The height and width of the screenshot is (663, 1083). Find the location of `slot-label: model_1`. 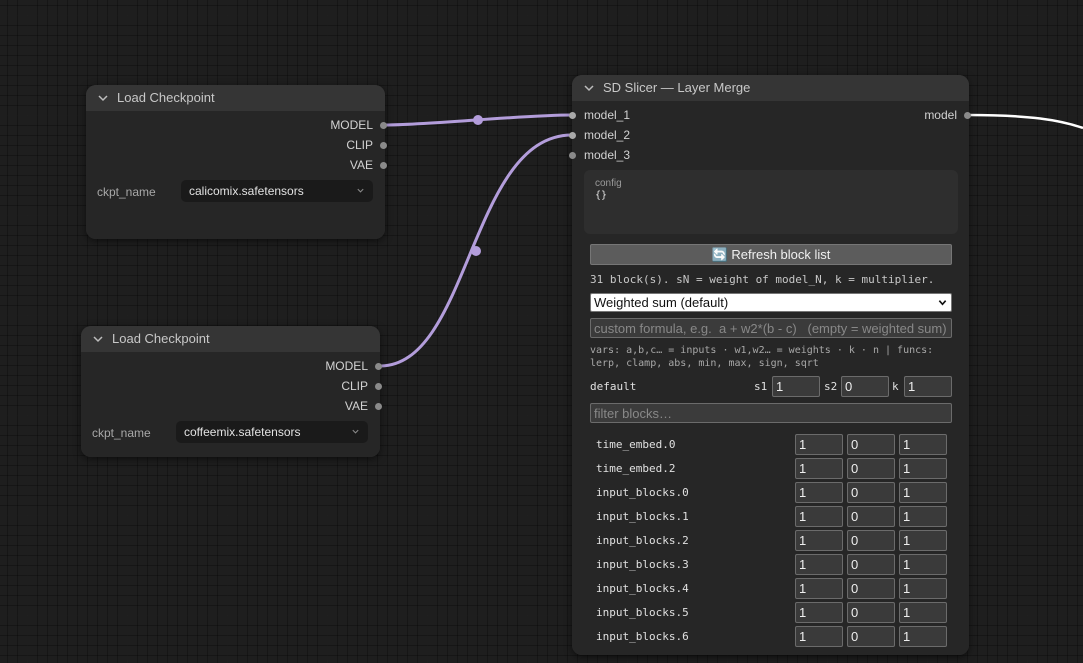

slot-label: model_1 is located at coordinates (607, 115).